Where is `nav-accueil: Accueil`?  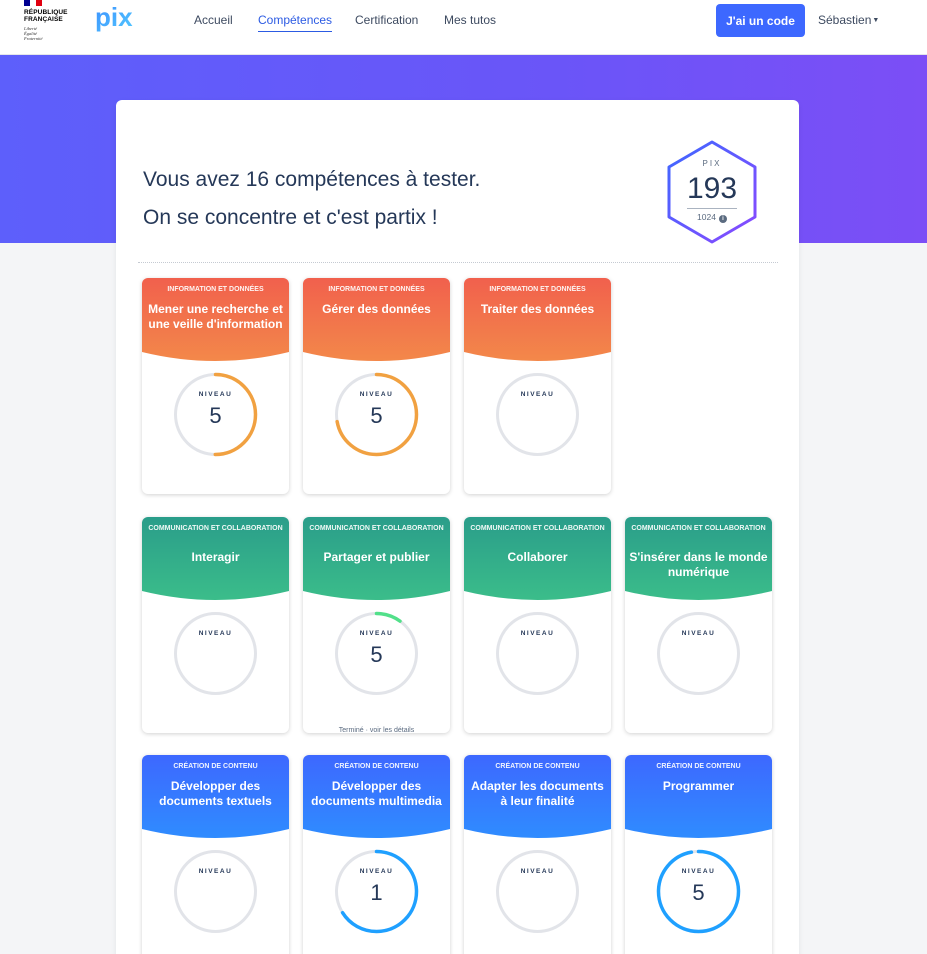
nav-accueil: Accueil is located at coordinates (213, 20).